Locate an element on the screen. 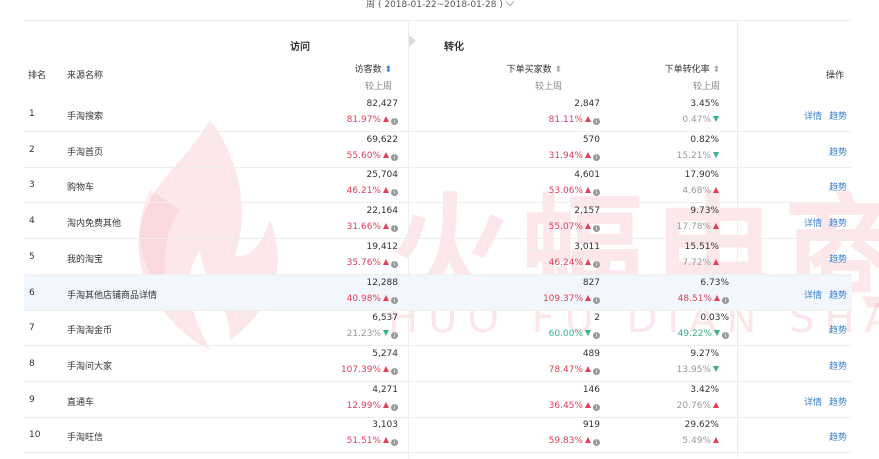 This screenshot has height=459, width=879. date-range-selector: 周 ( 2018-01-22~2018-01-28 ) is located at coordinates (439, 9).